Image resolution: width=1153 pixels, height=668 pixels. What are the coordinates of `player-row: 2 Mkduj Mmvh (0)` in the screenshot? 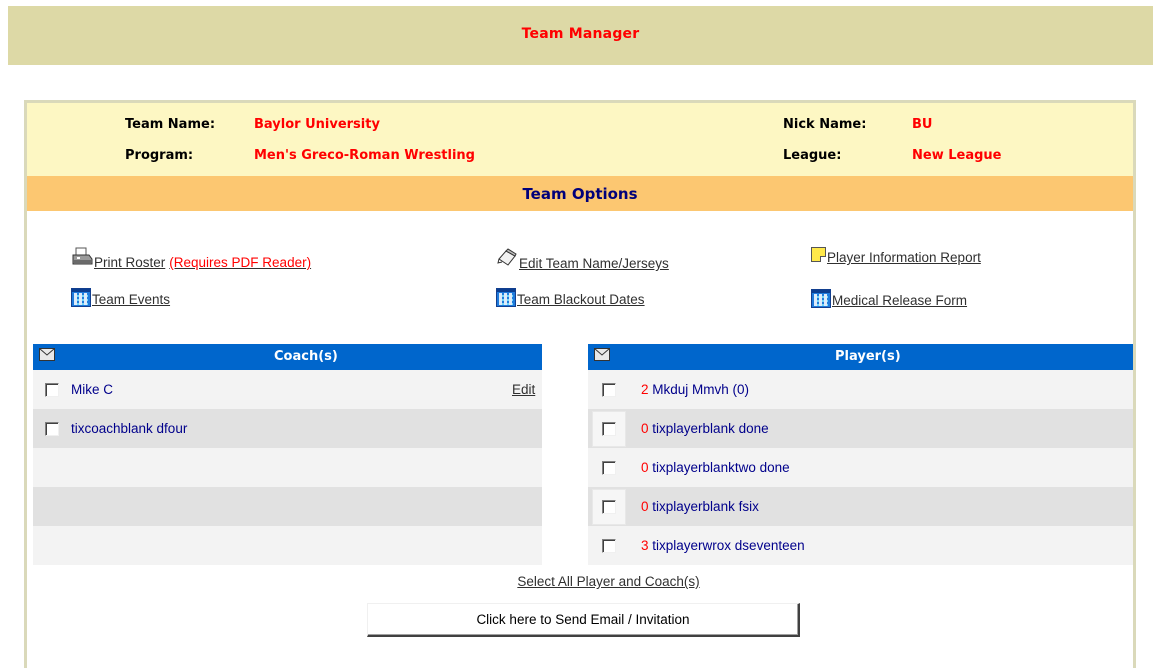 It's located at (860, 389).